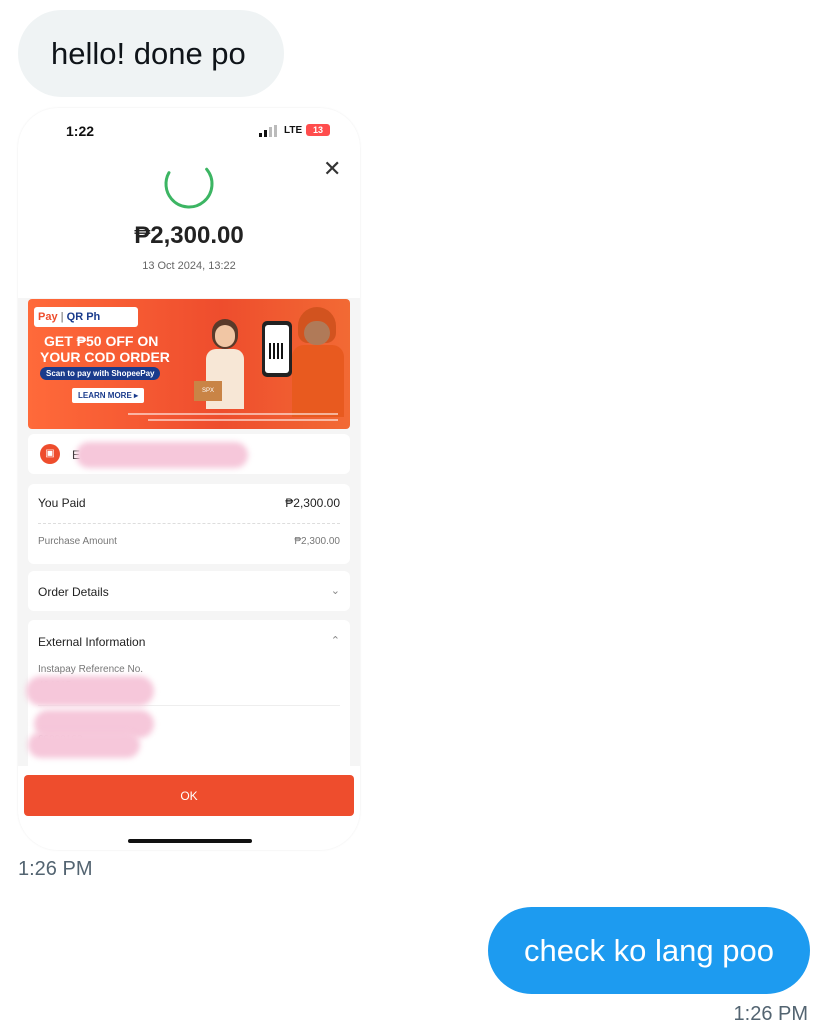 Image resolution: width=828 pixels, height=1026 pixels. What do you see at coordinates (335, 640) in the screenshot?
I see `chevron-up-icon: ⌃` at bounding box center [335, 640].